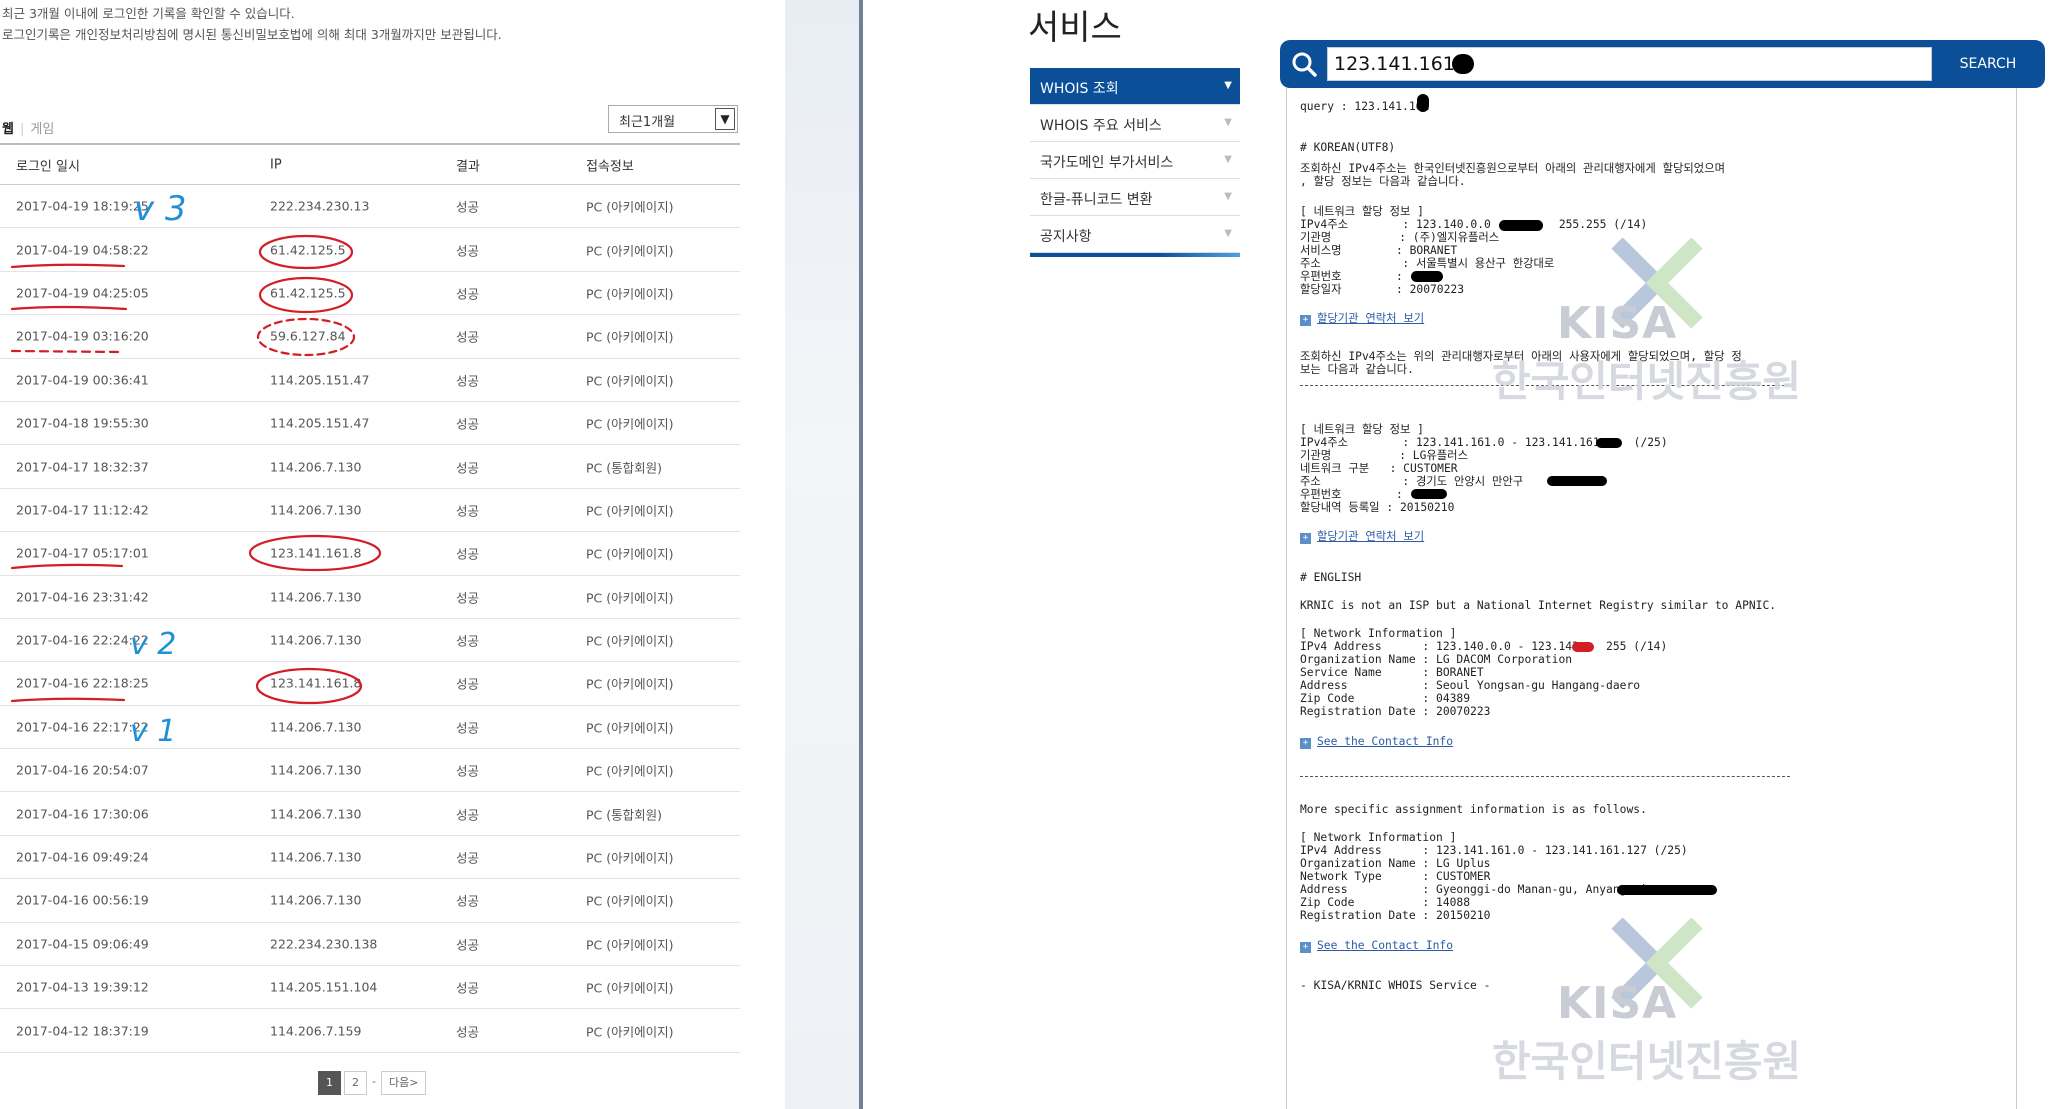 Image resolution: width=2059 pixels, height=1109 pixels. What do you see at coordinates (329, 1083) in the screenshot?
I see `page-1-button: 1` at bounding box center [329, 1083].